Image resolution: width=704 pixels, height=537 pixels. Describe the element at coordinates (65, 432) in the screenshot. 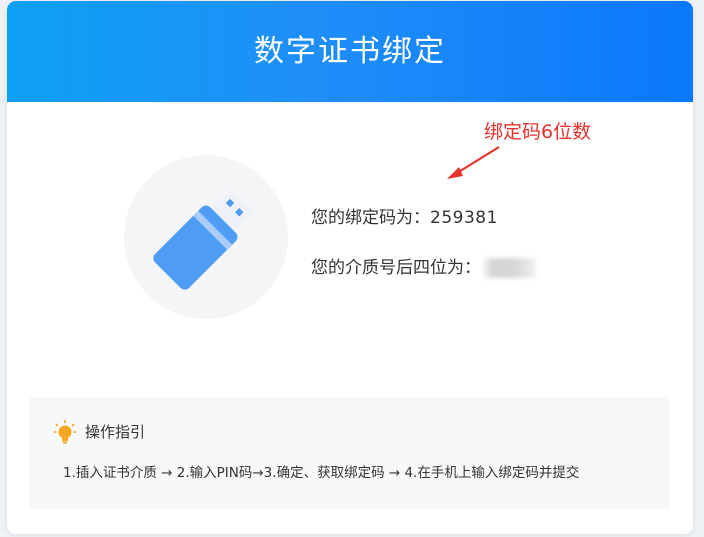

I see `lightbulb-icon` at that location.